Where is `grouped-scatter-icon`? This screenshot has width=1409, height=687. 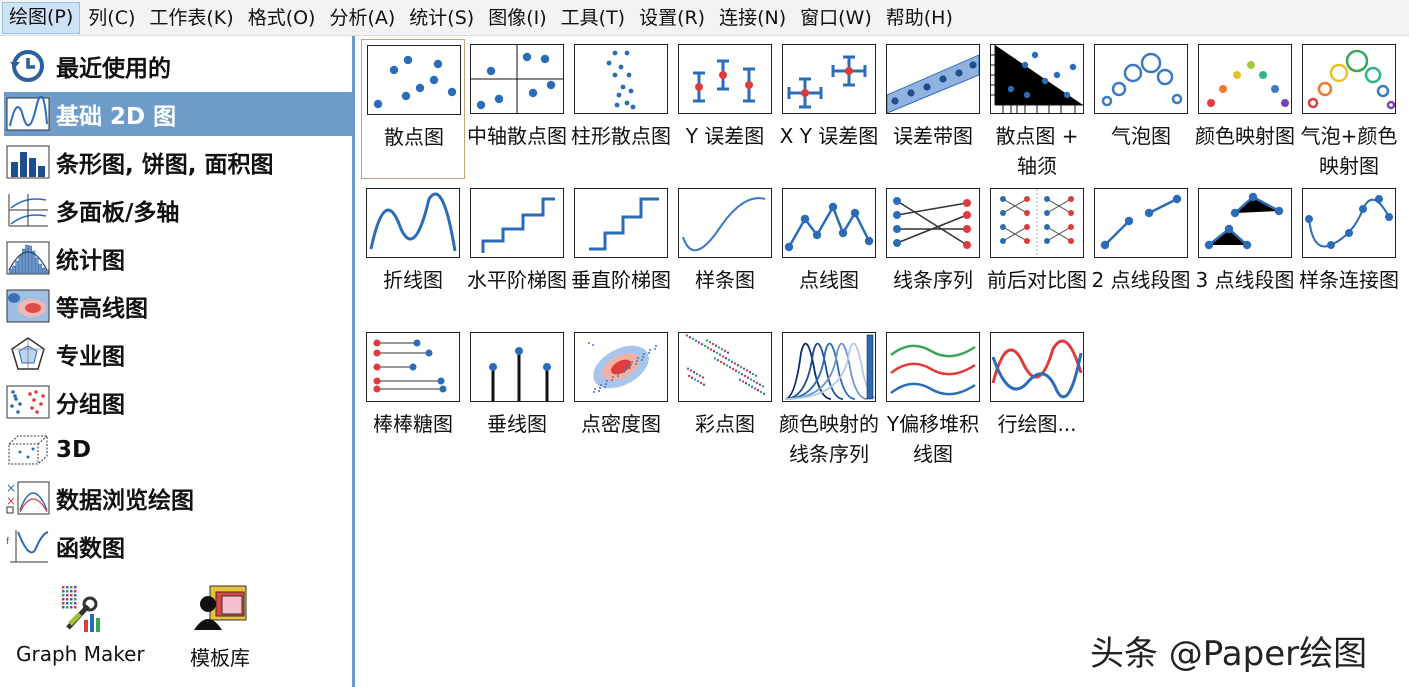 grouped-scatter-icon is located at coordinates (28, 402).